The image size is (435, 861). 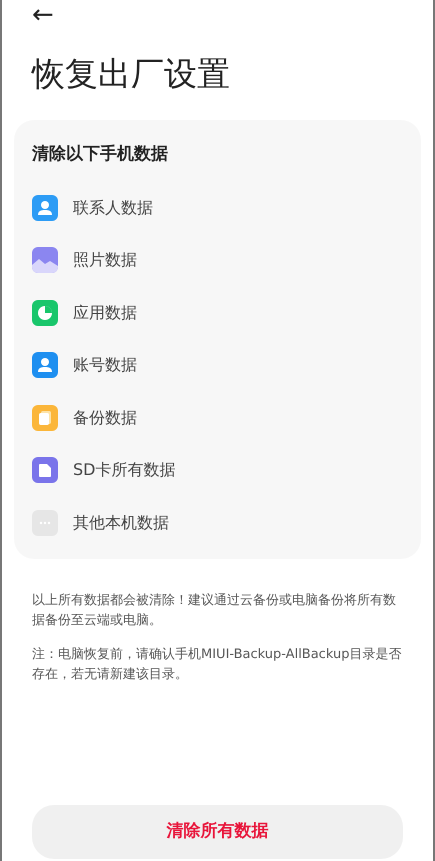 What do you see at coordinates (113, 207) in the screenshot?
I see `data-item: 联系人数据` at bounding box center [113, 207].